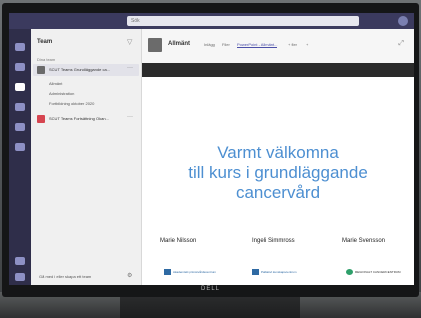 The width and height of the screenshot is (421, 318). Describe the element at coordinates (129, 275) in the screenshot. I see `gear-icon: ⚙` at that location.